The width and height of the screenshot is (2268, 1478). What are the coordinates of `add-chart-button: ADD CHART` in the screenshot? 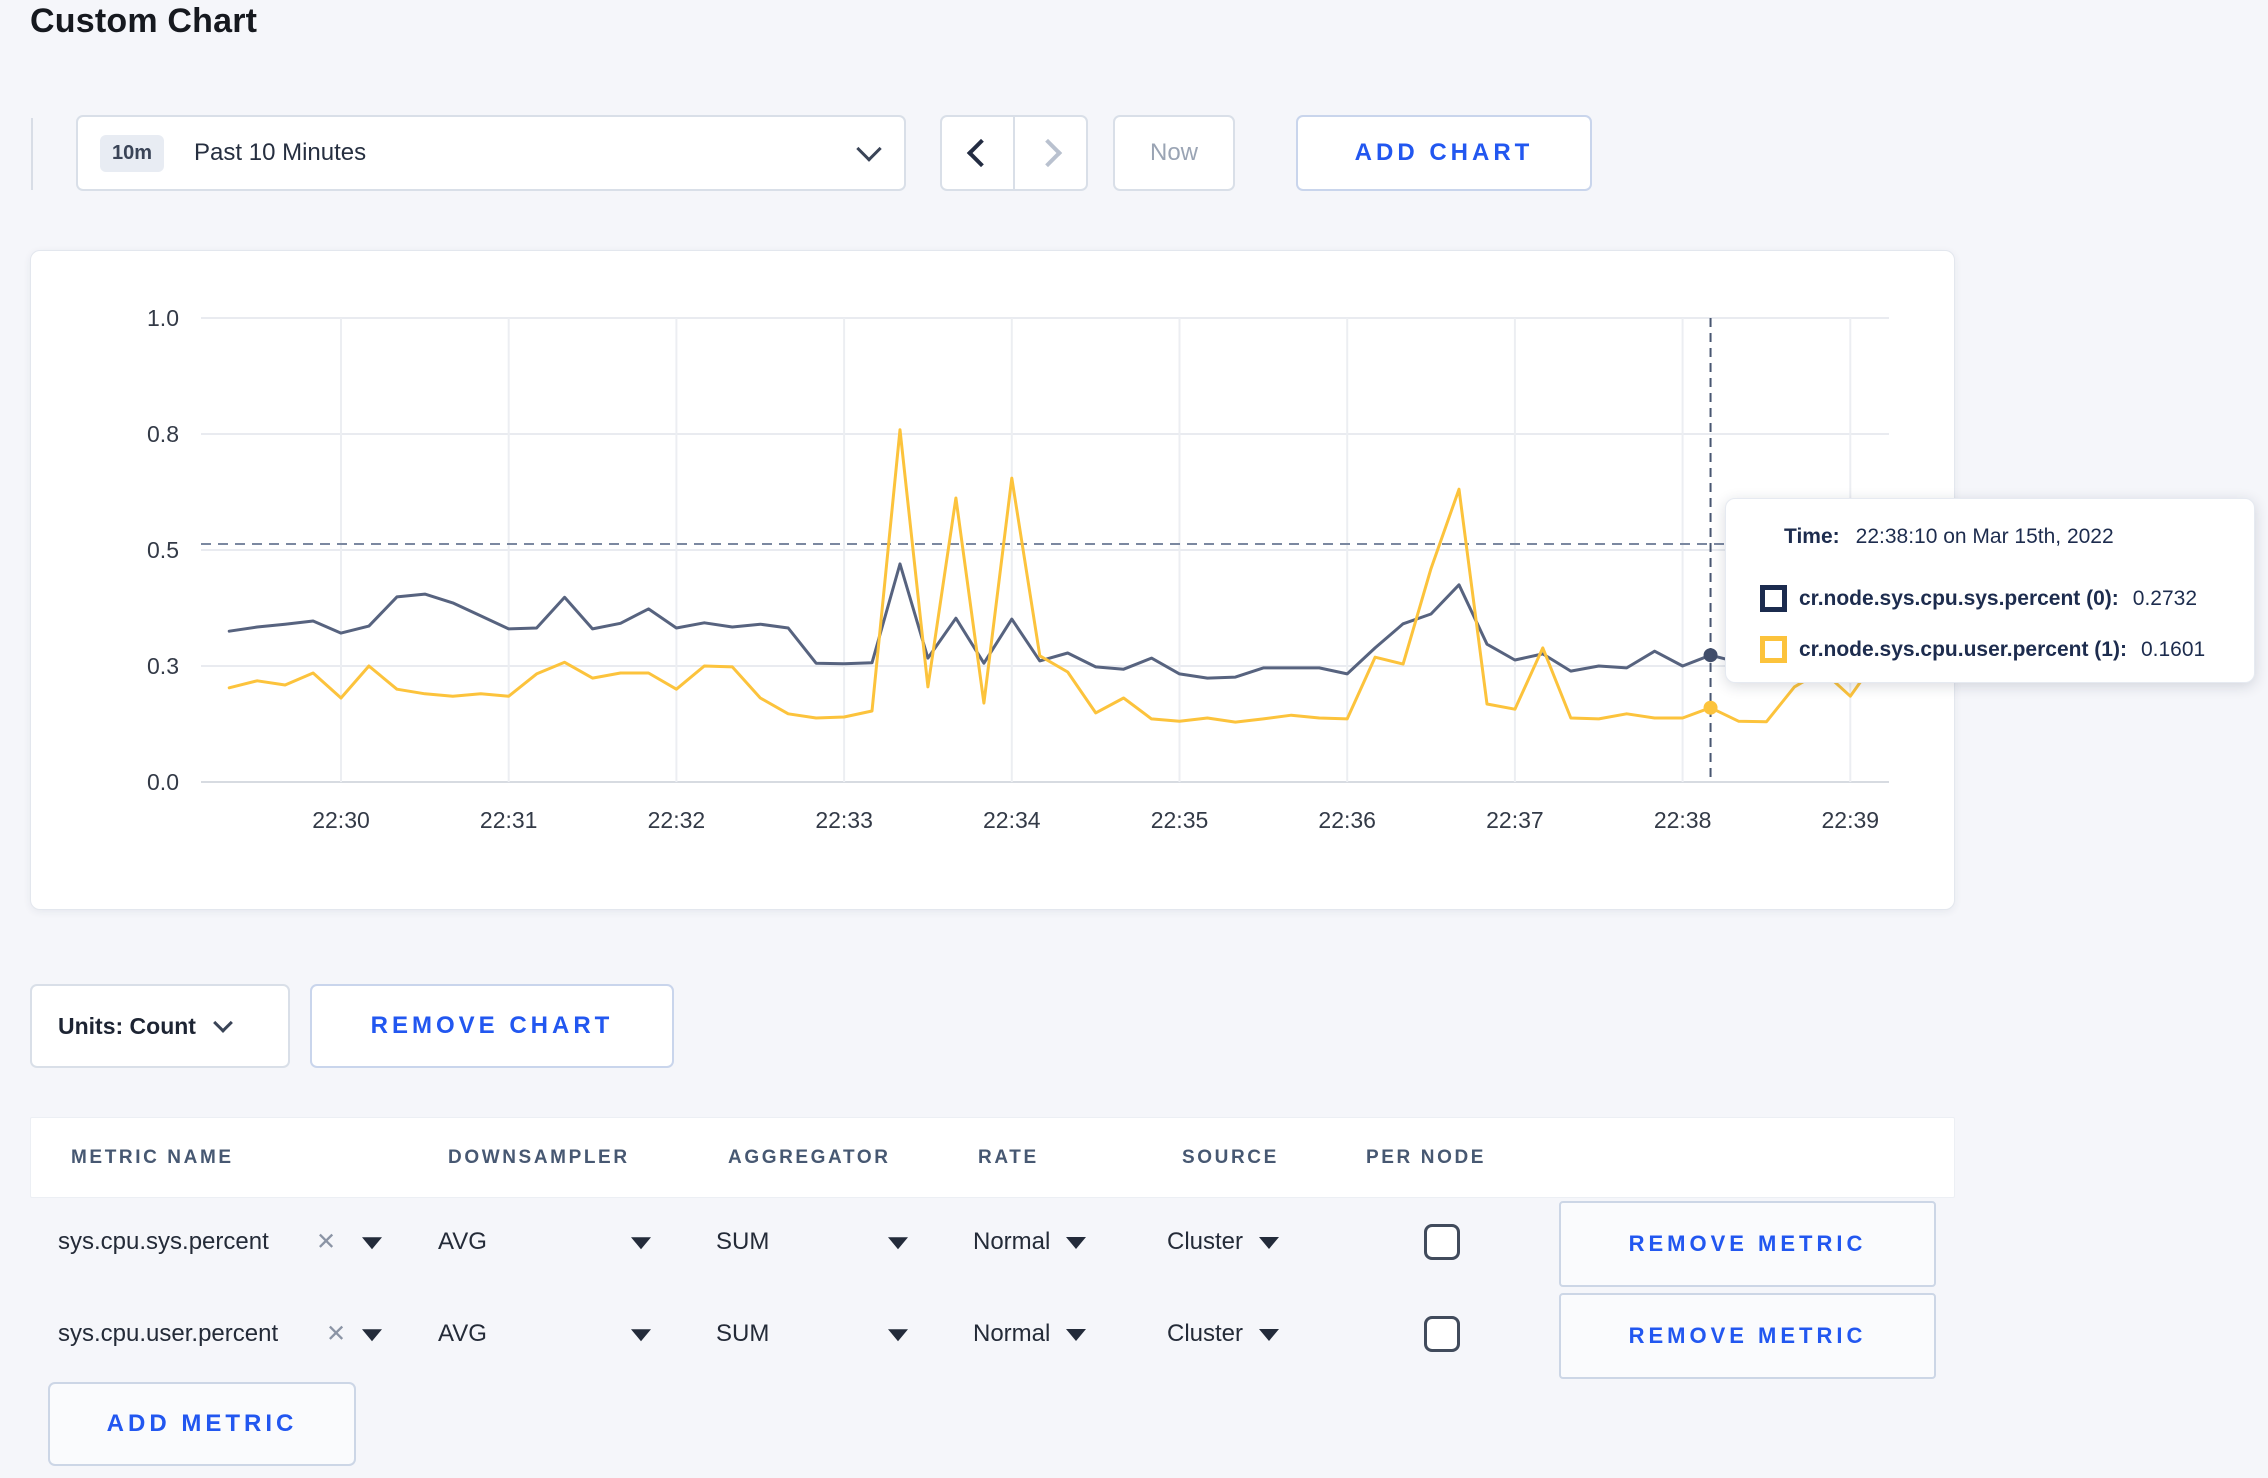 It's located at (1444, 153).